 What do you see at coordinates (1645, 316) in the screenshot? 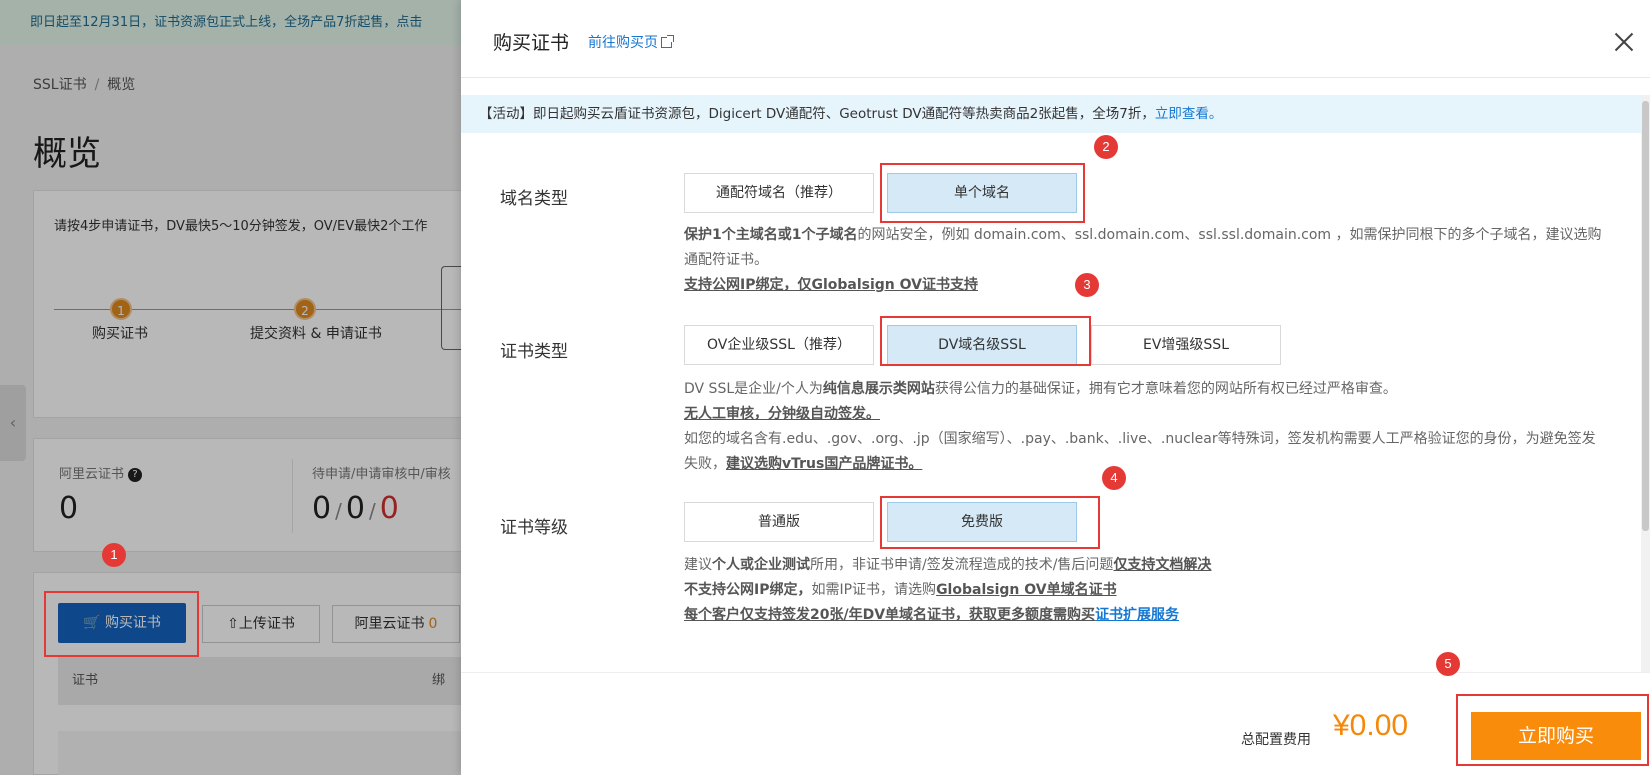
I see `scrollbar-thumb` at bounding box center [1645, 316].